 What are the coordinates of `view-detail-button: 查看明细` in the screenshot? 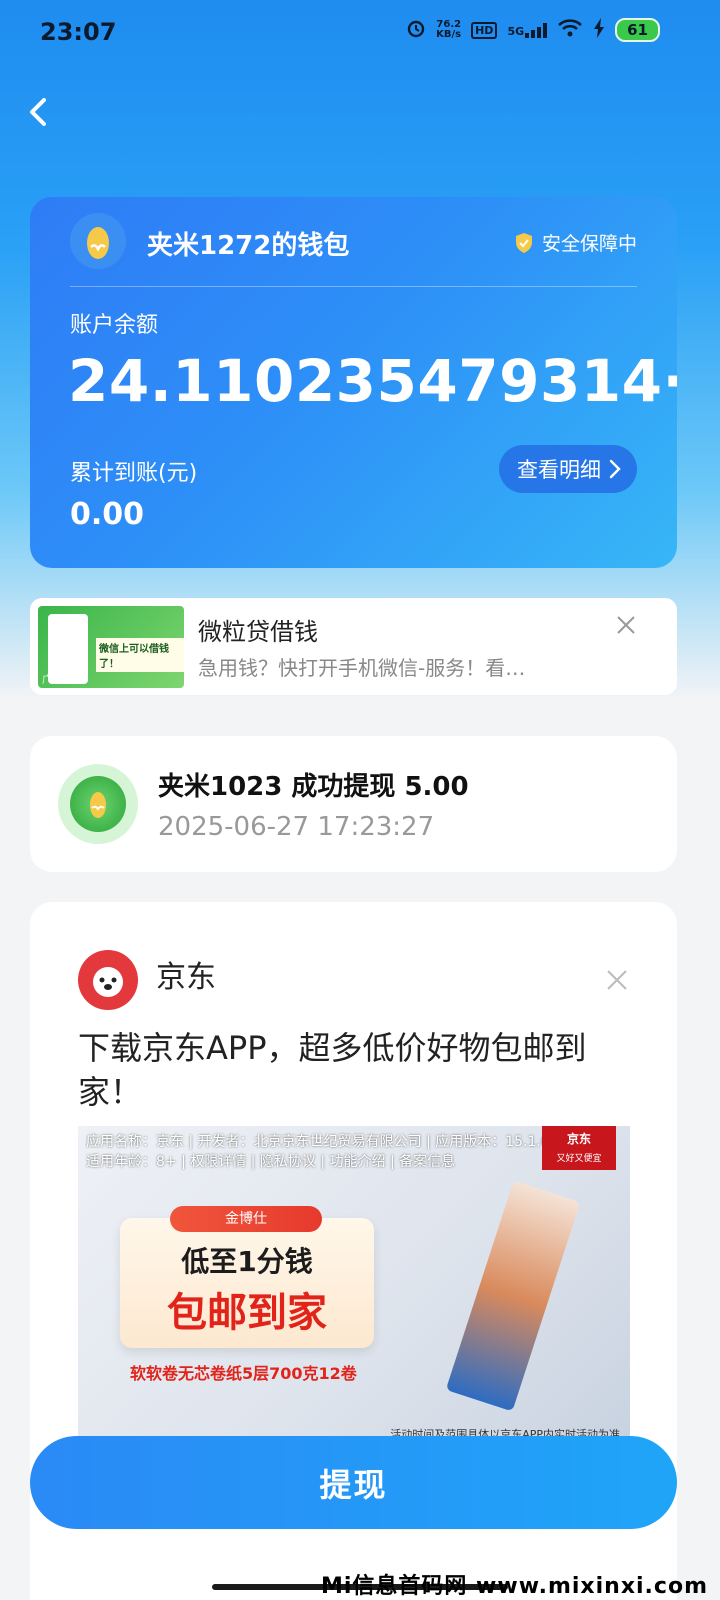 It's located at (568, 469).